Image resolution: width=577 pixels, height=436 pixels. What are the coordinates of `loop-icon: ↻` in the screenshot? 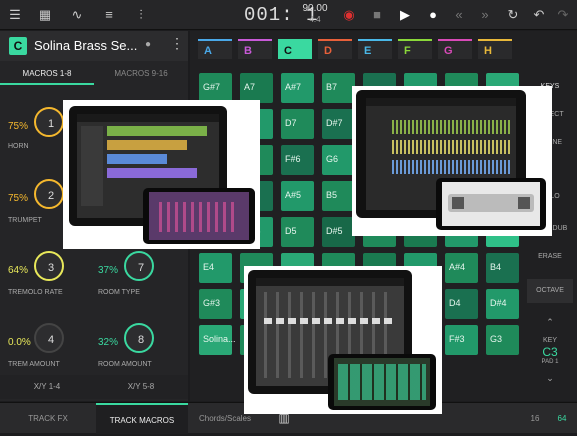 It's located at (513, 15).